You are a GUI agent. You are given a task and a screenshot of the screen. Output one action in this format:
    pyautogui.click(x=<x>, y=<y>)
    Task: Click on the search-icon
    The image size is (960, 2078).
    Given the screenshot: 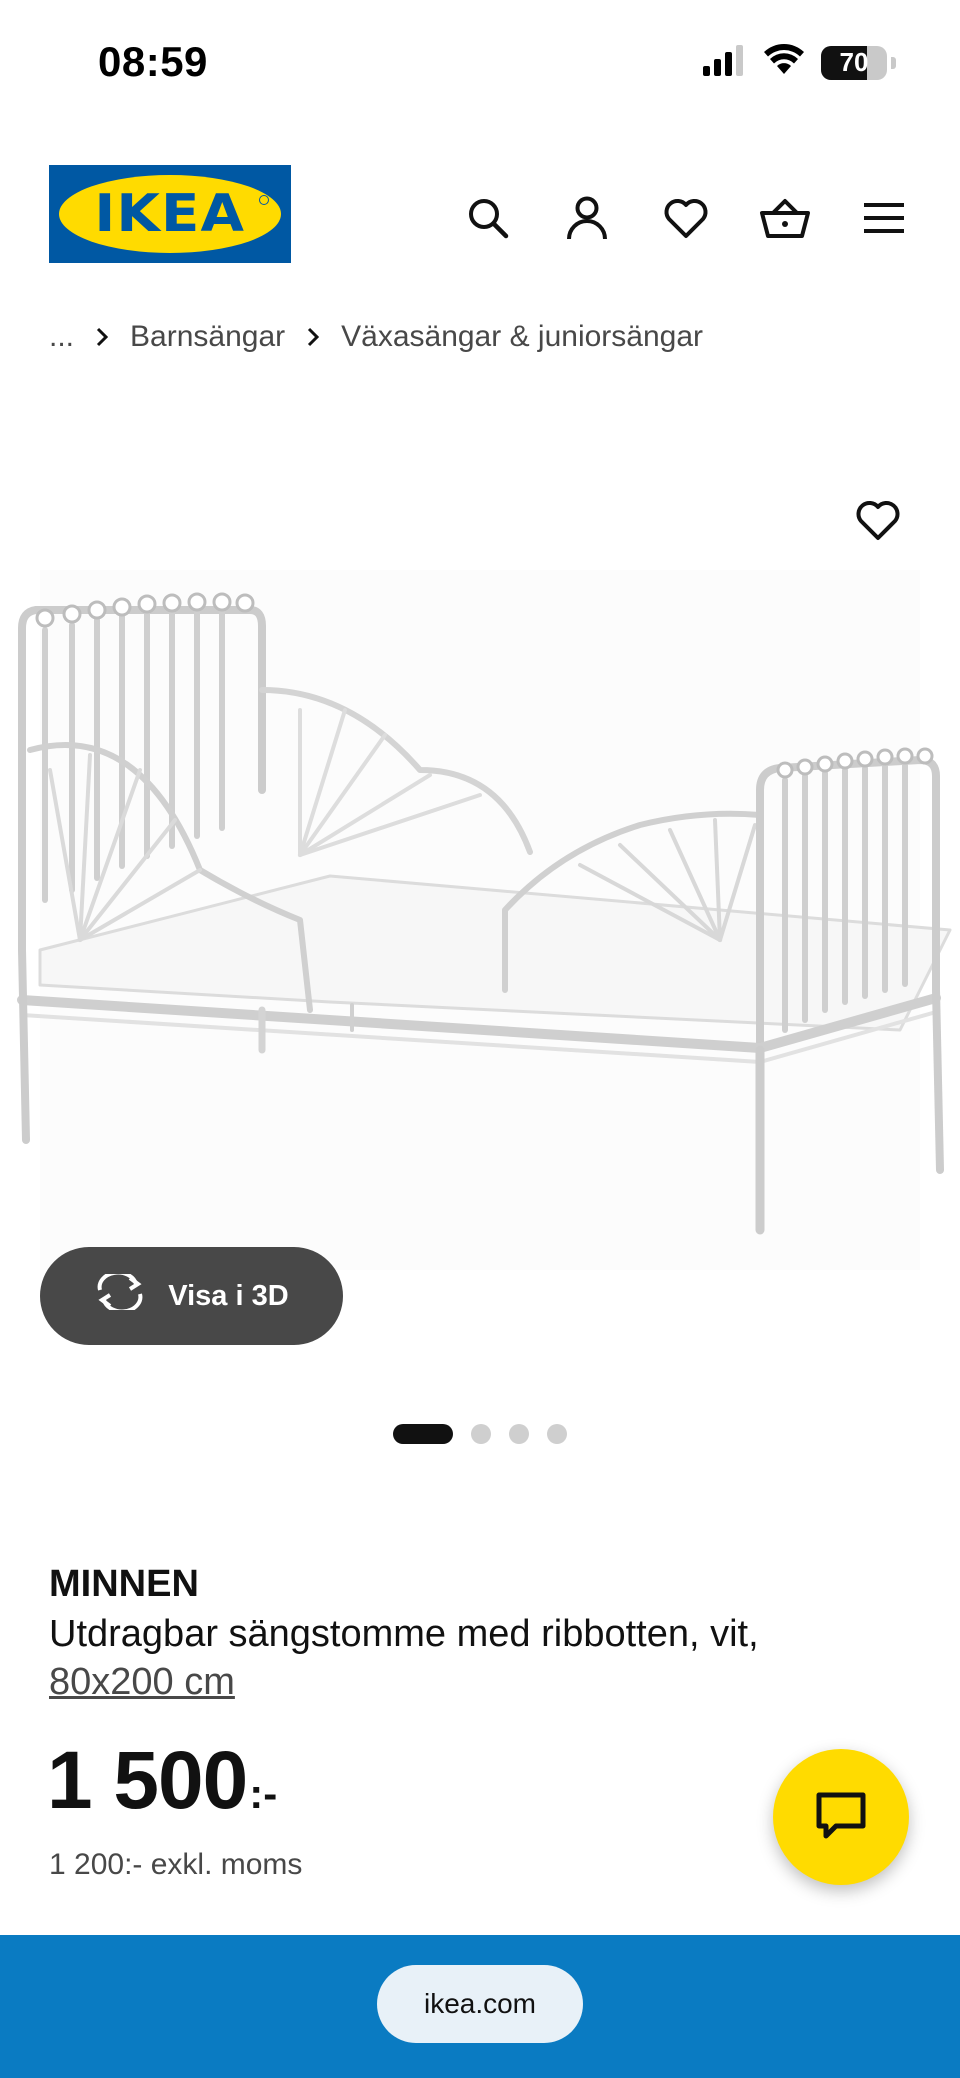 What is the action you would take?
    pyautogui.click(x=488, y=218)
    